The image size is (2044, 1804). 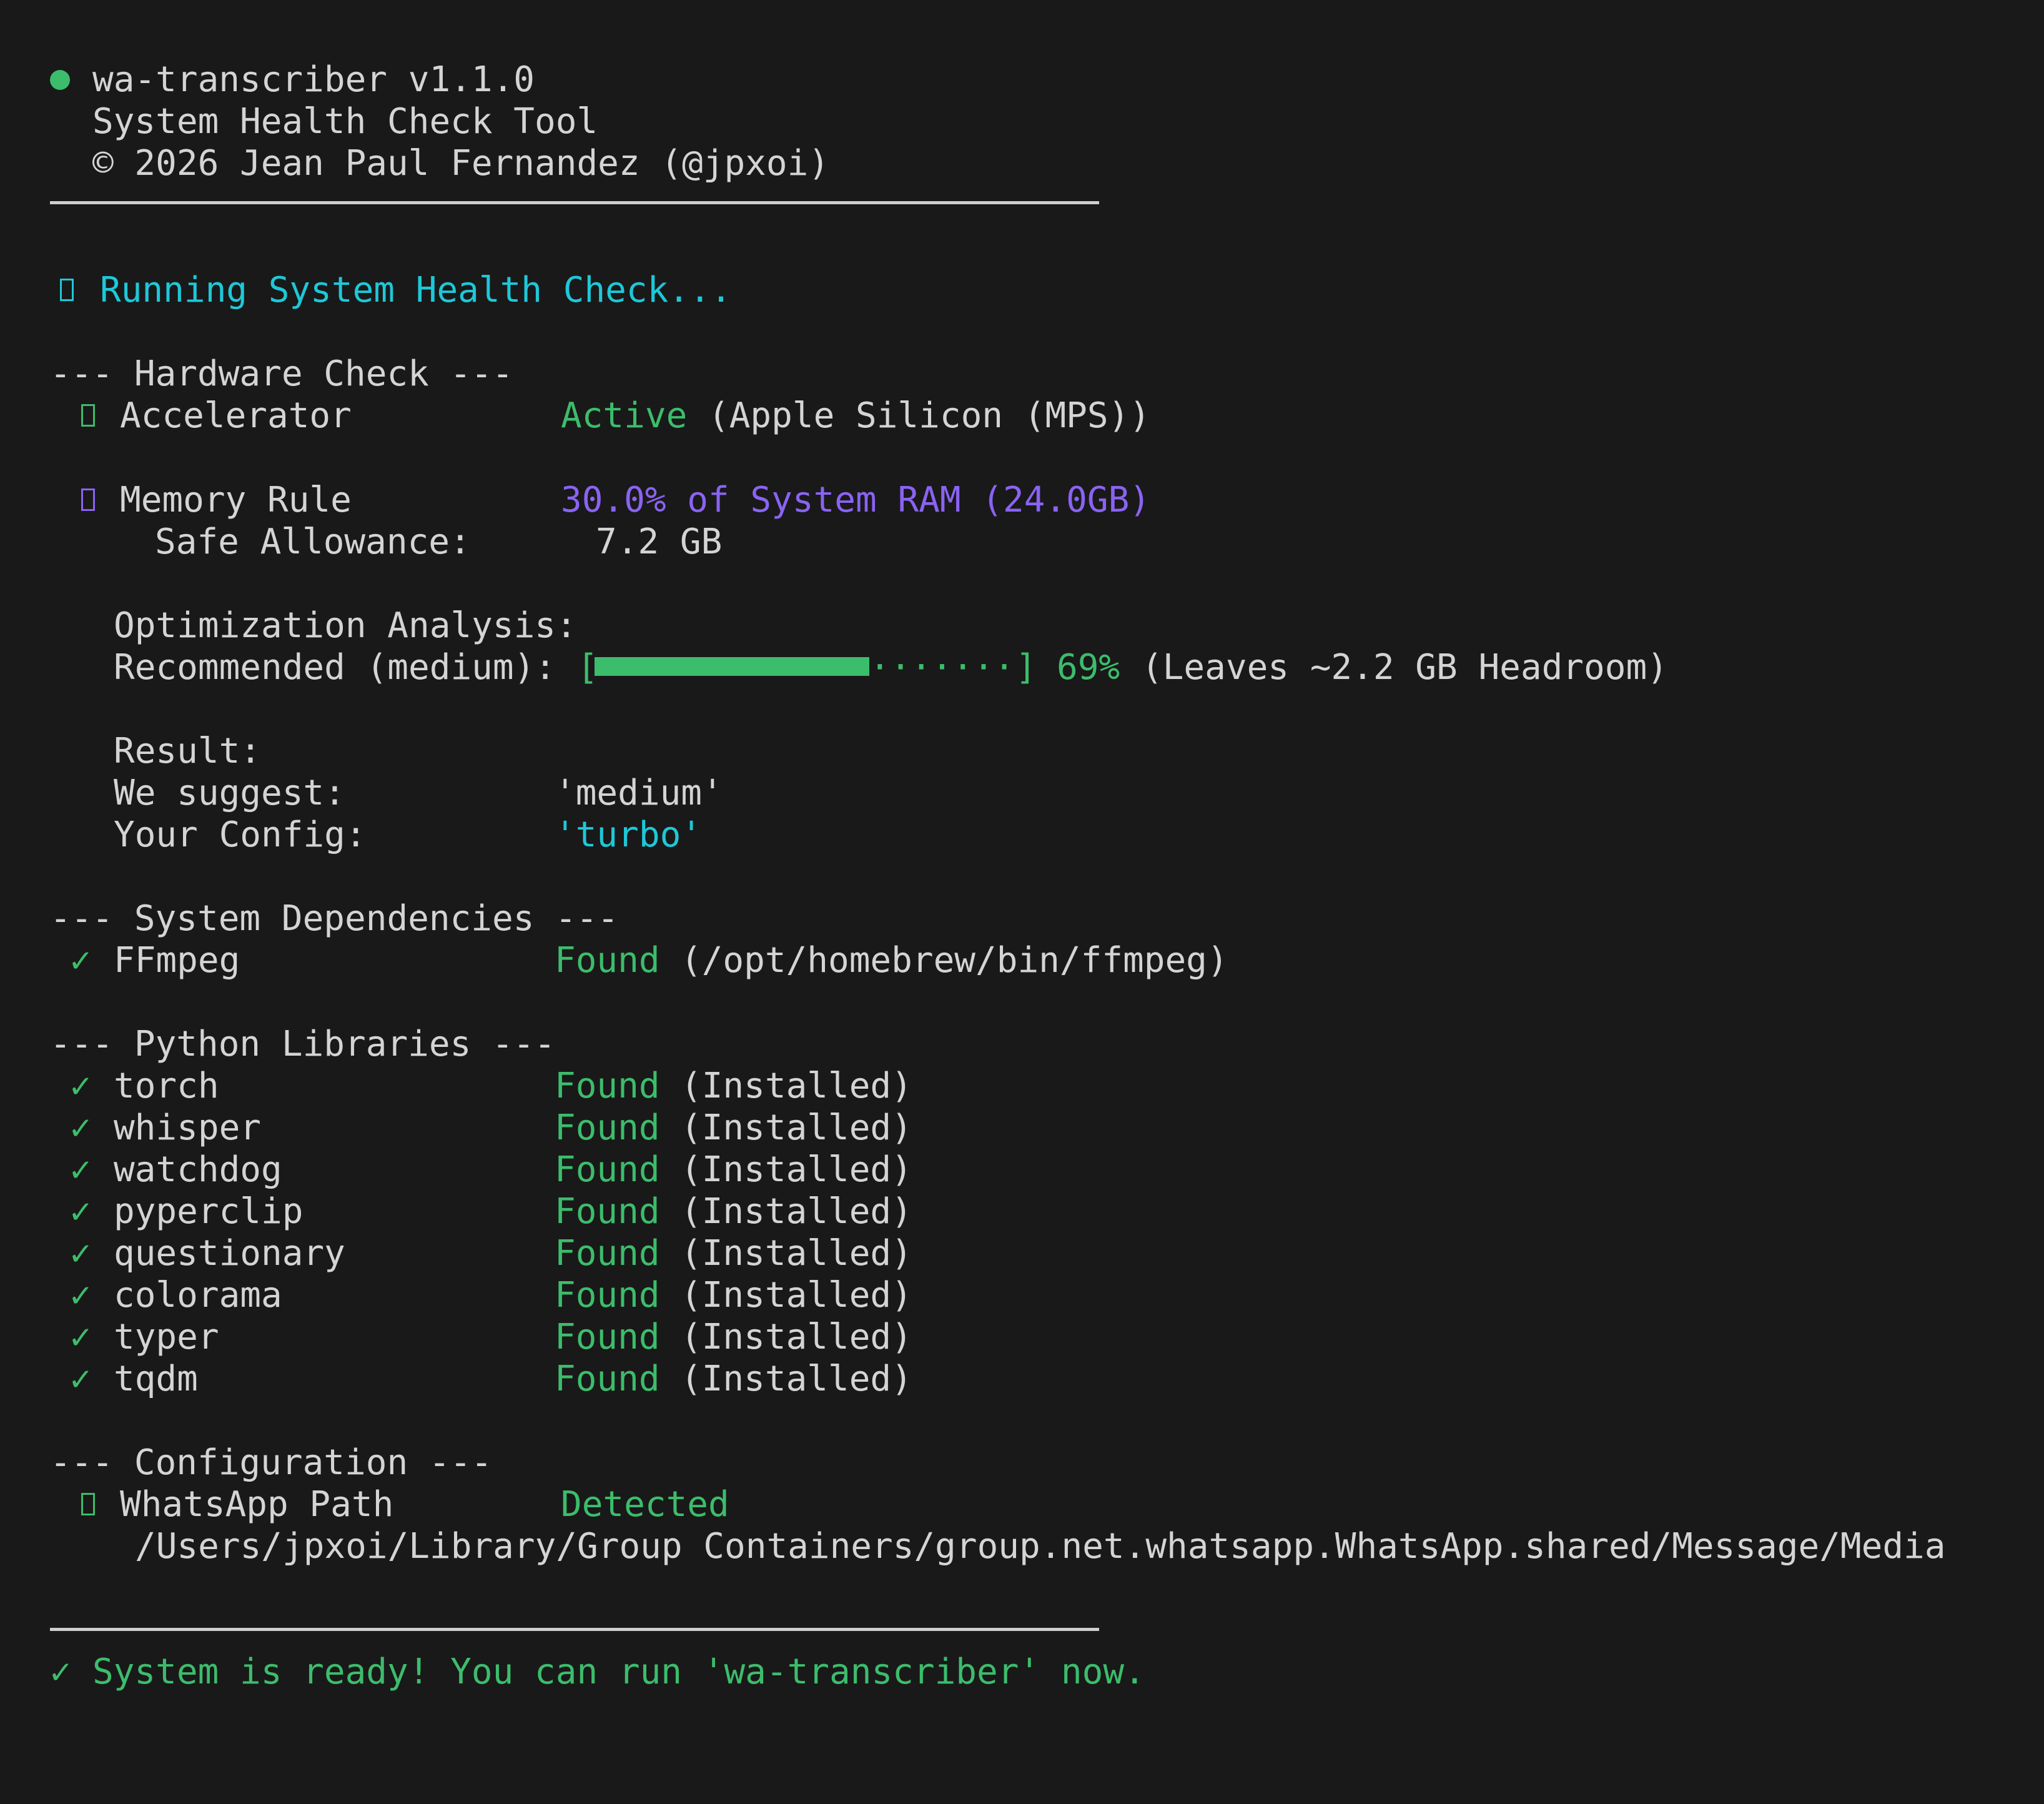 I want to click on library-name: colorama, so click(x=198, y=1295).